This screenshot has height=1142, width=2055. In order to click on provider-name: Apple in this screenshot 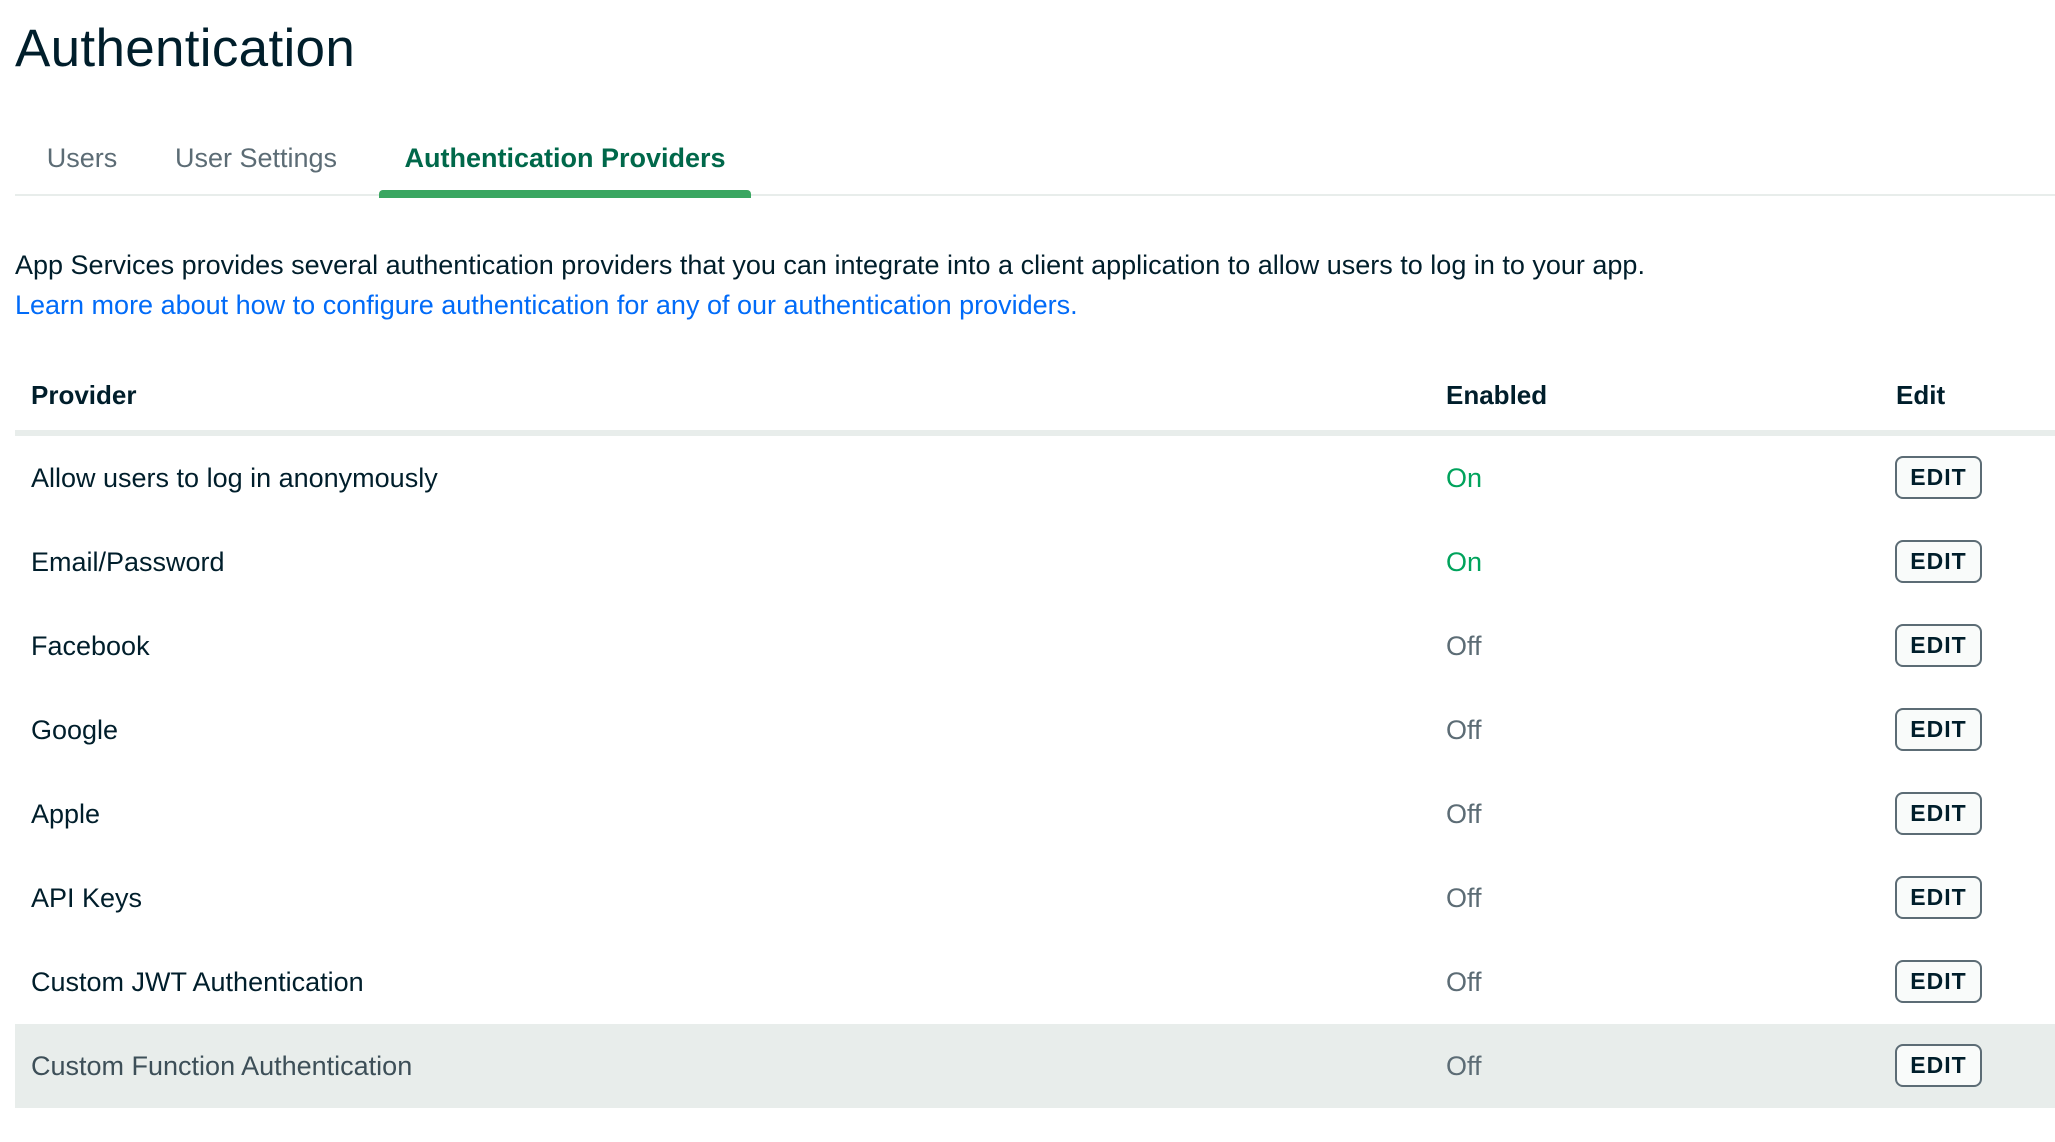, I will do `click(66, 814)`.